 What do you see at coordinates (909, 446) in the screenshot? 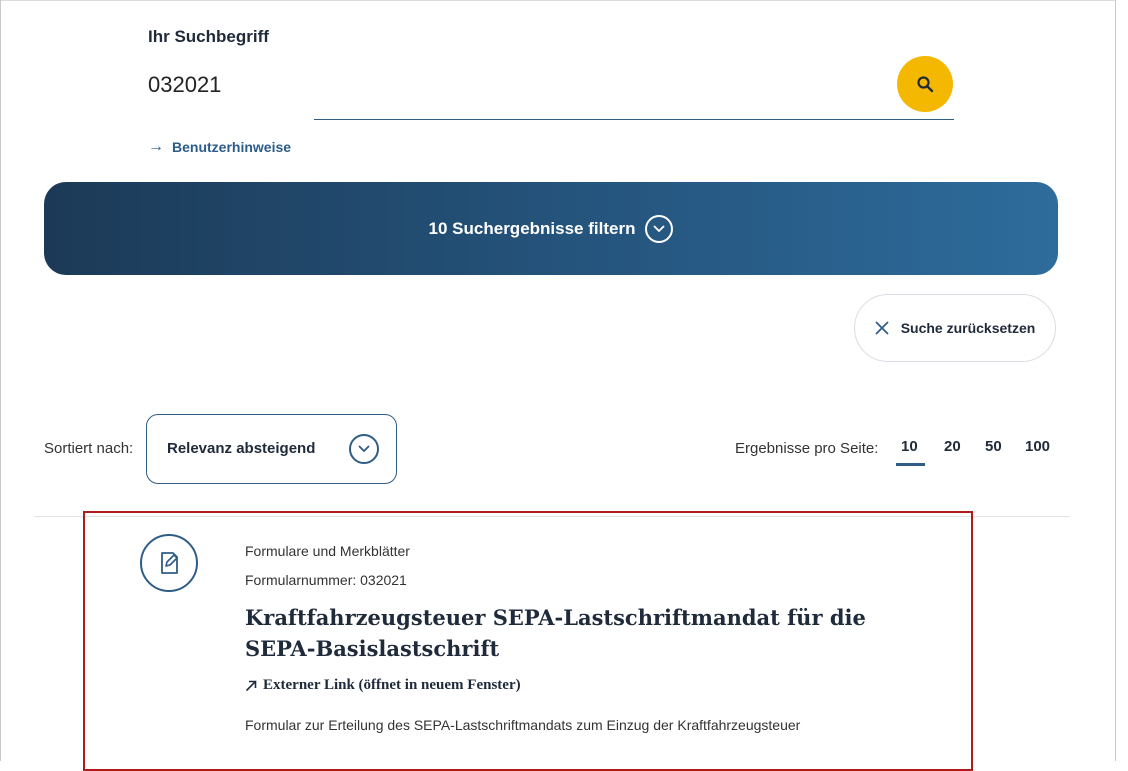
I see `per-page-option-10: 10` at bounding box center [909, 446].